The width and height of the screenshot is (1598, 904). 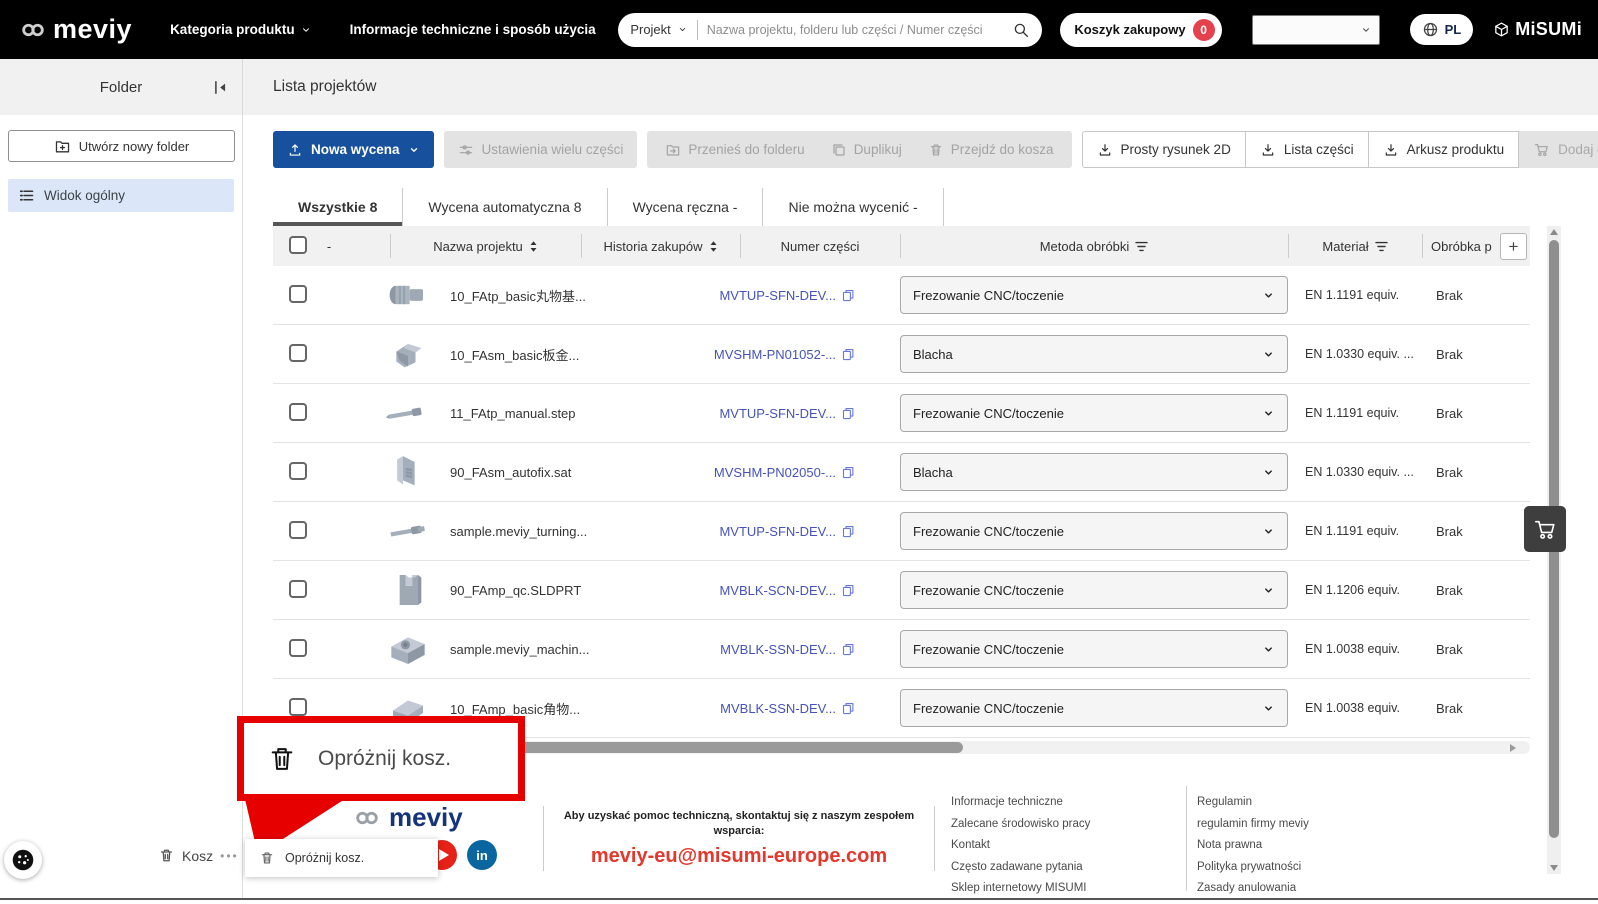 I want to click on column-material: Materiał, so click(x=1355, y=246).